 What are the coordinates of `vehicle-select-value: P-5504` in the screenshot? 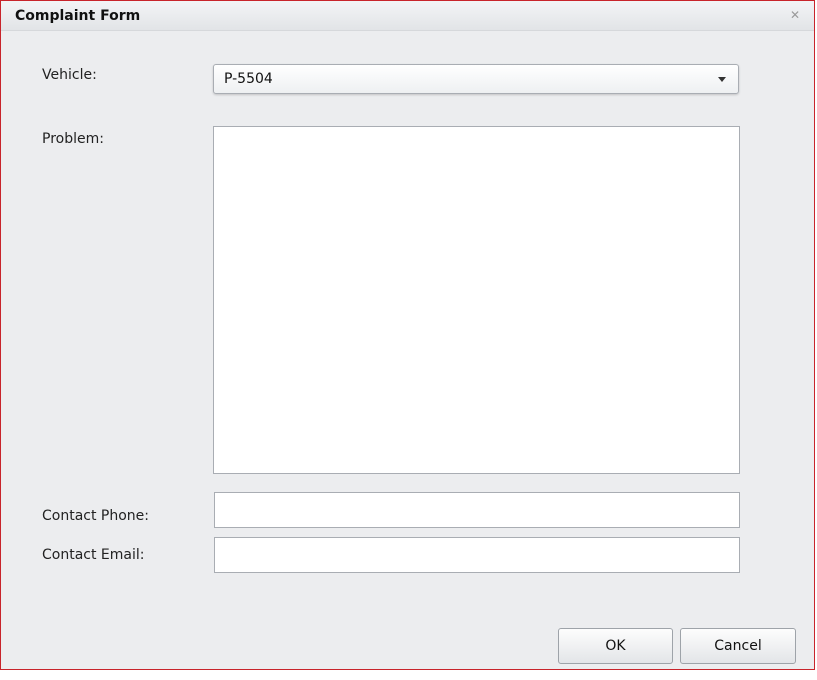 It's located at (248, 79).